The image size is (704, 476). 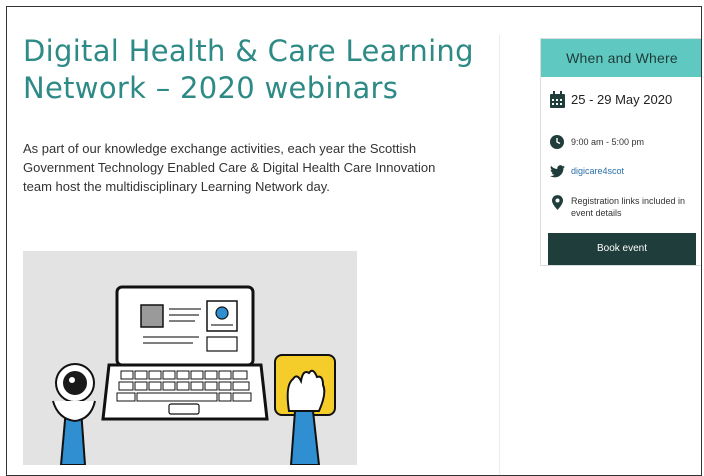 What do you see at coordinates (557, 171) in the screenshot?
I see `twitter-icon` at bounding box center [557, 171].